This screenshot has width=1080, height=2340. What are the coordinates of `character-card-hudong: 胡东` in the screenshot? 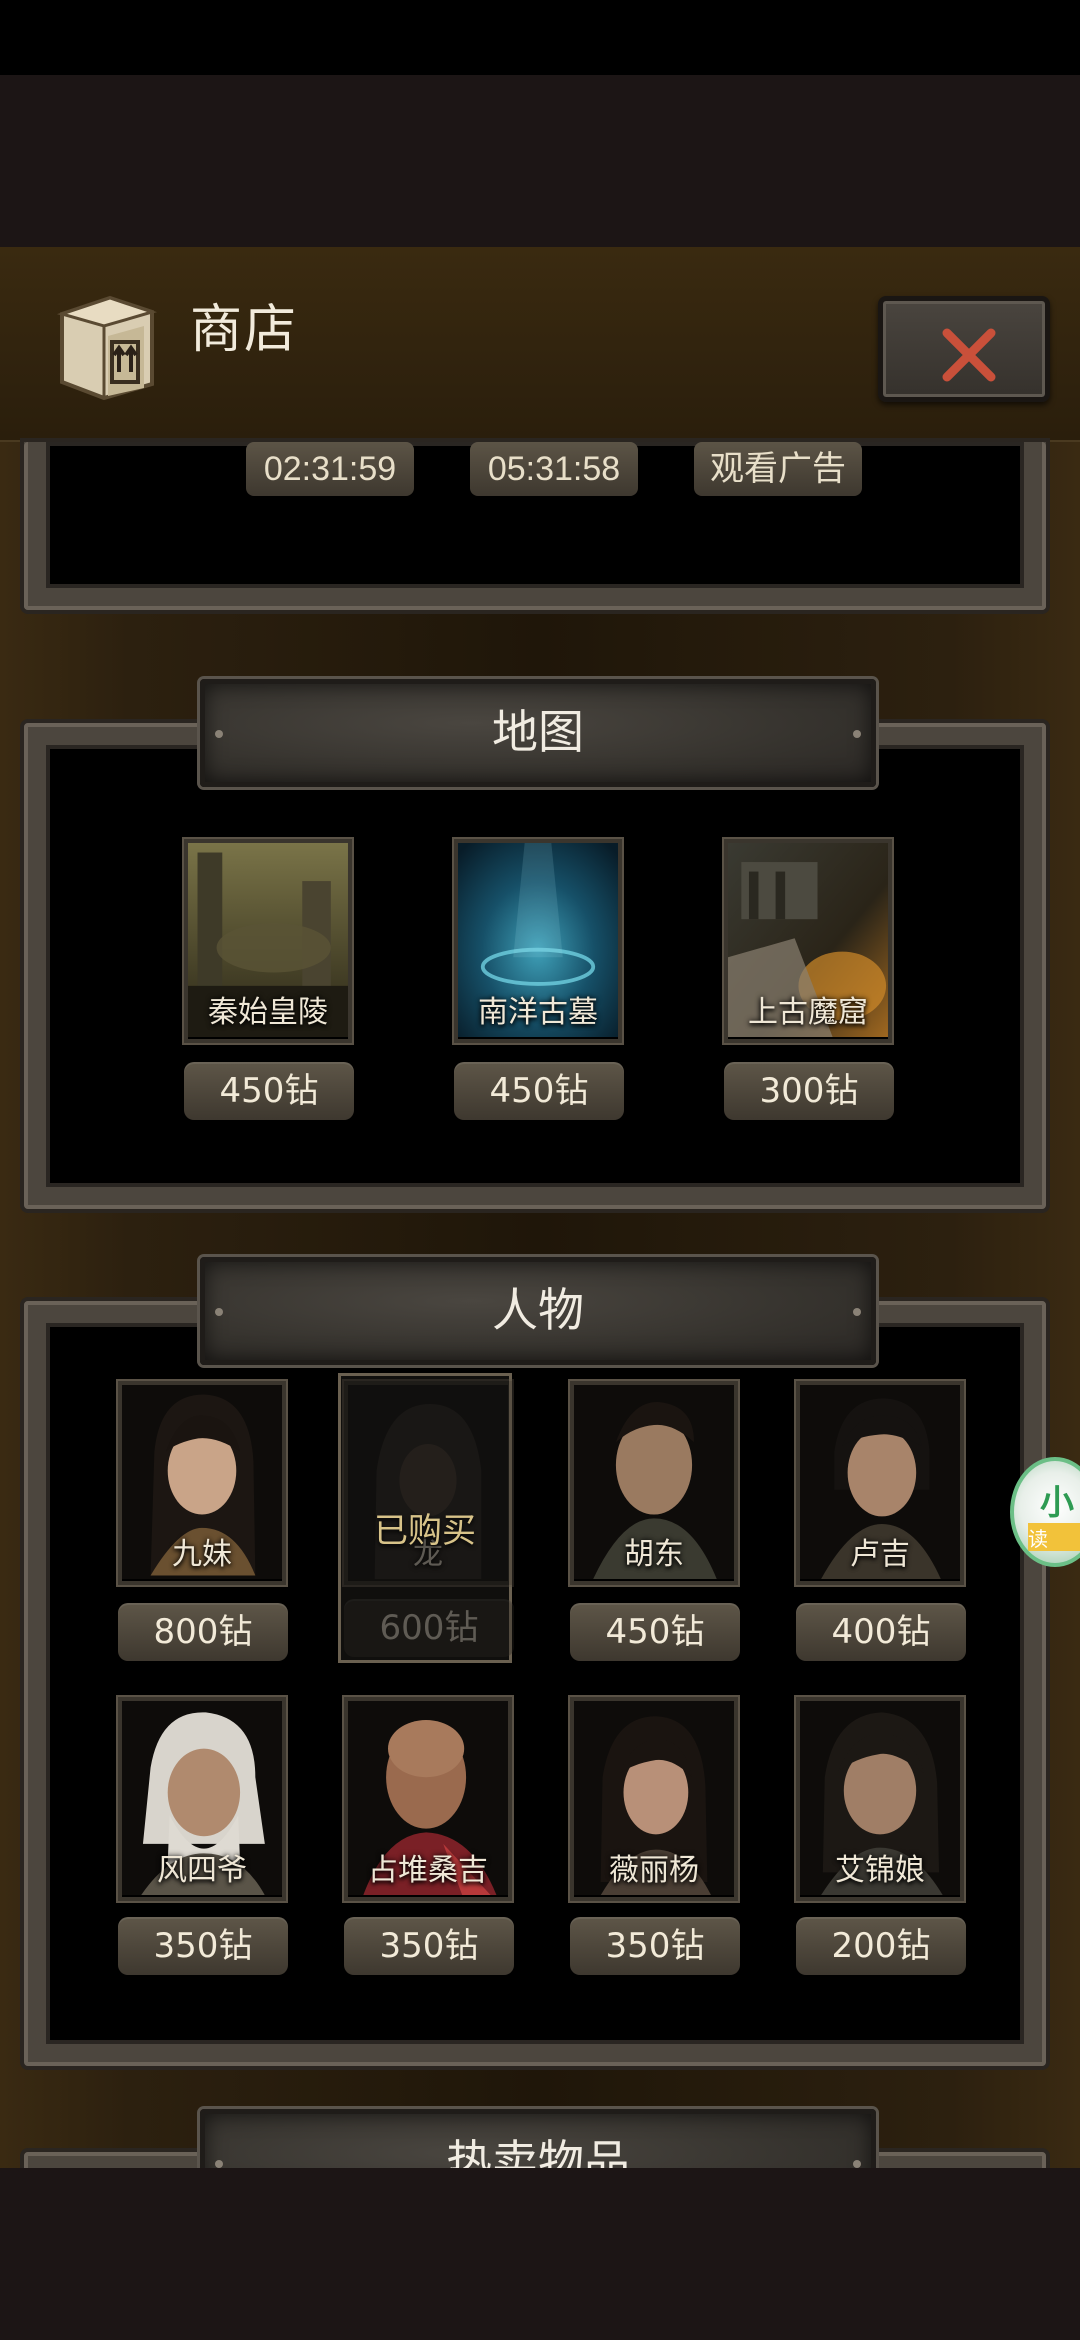 It's located at (654, 1483).